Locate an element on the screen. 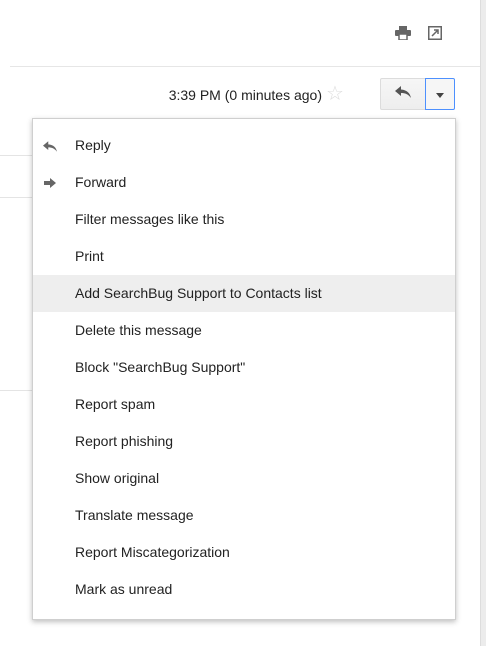 This screenshot has width=486, height=646. menu-item-label: Report Miscategorization is located at coordinates (152, 552).